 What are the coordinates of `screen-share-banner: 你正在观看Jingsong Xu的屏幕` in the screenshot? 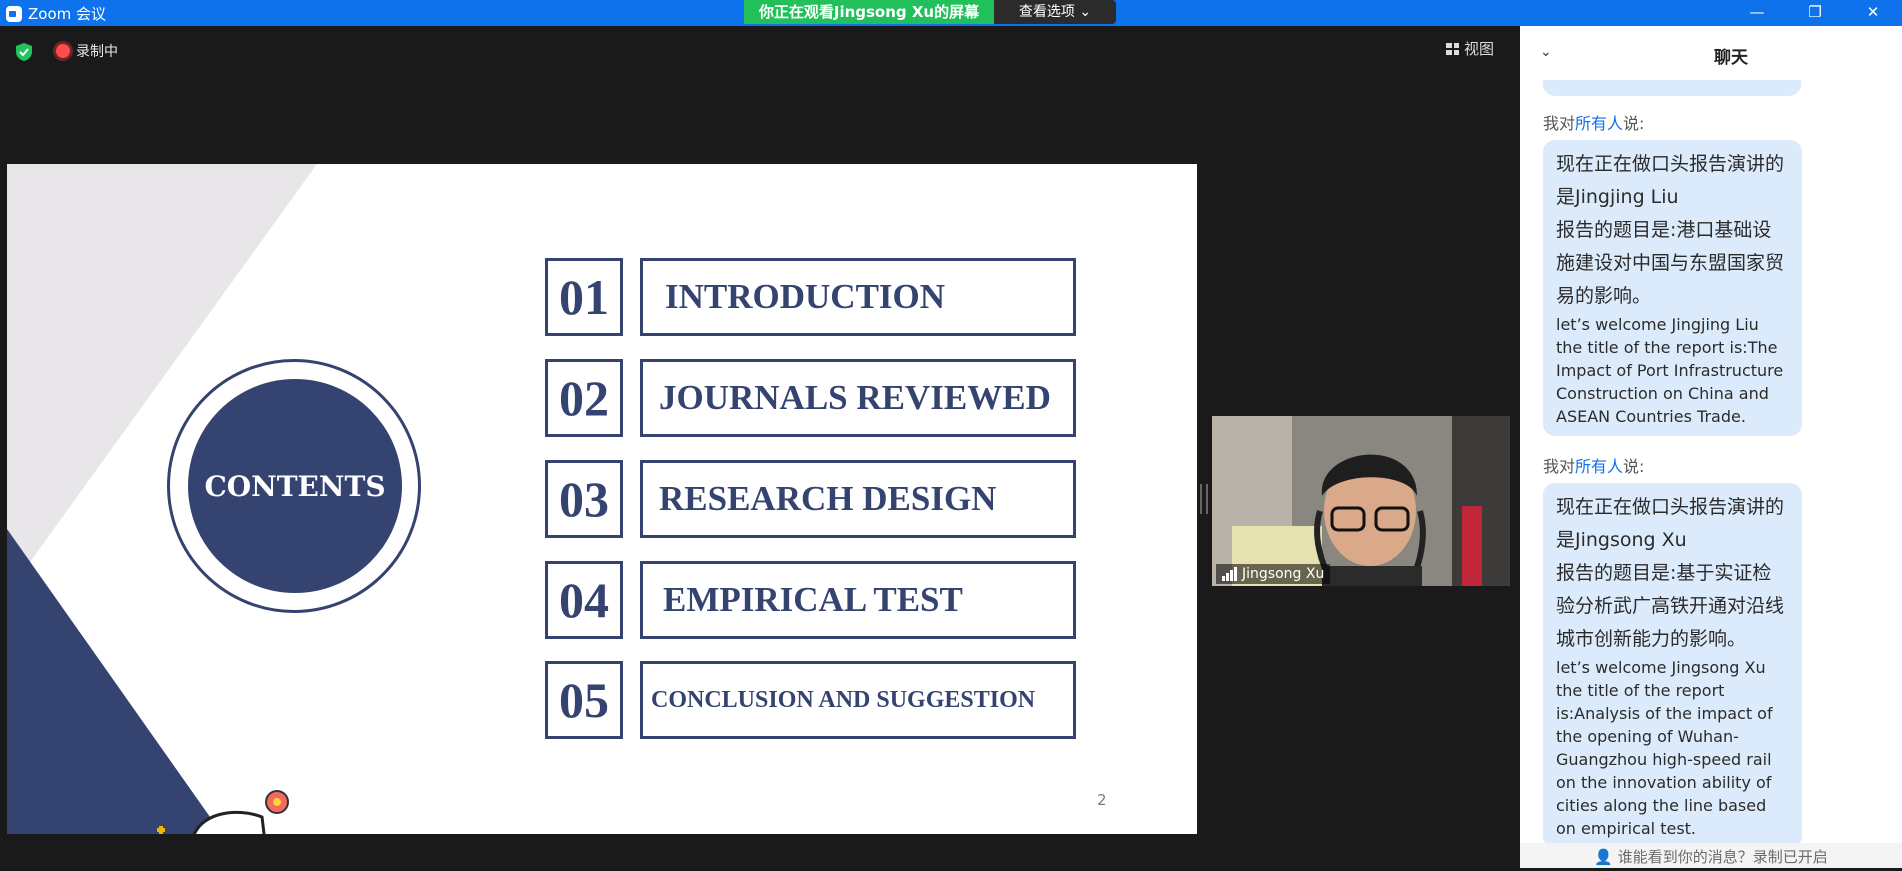 It's located at (869, 12).